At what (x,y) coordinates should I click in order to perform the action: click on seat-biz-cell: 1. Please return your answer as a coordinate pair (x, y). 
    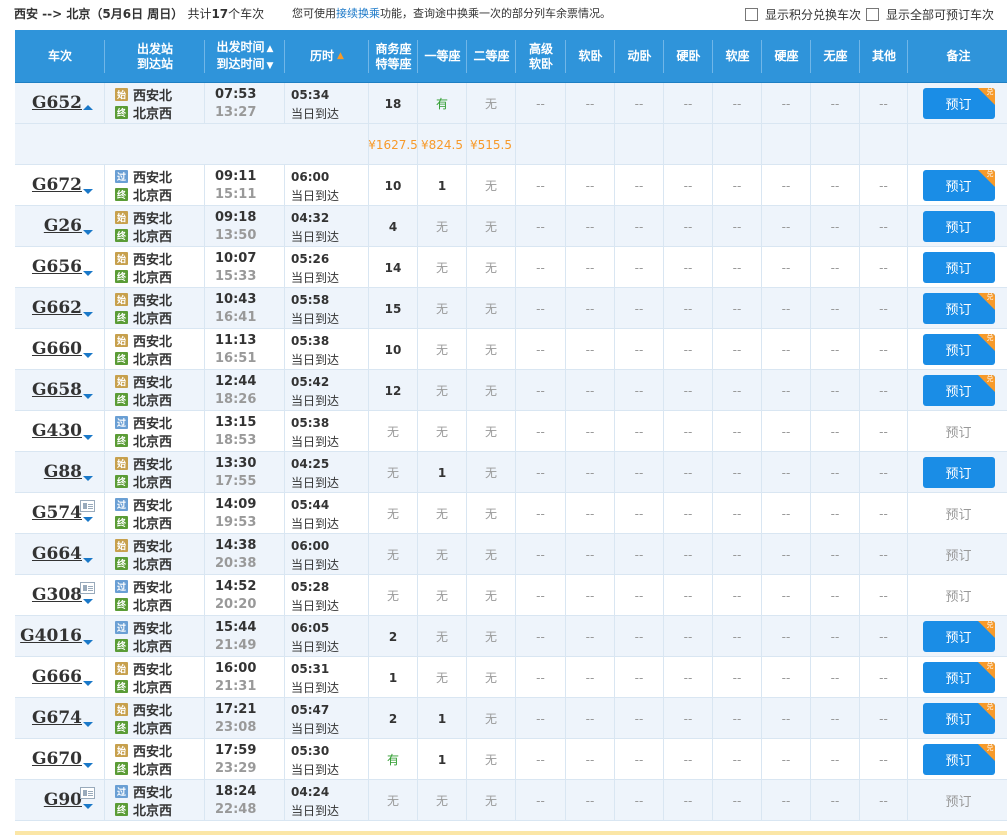
    Looking at the image, I should click on (393, 677).